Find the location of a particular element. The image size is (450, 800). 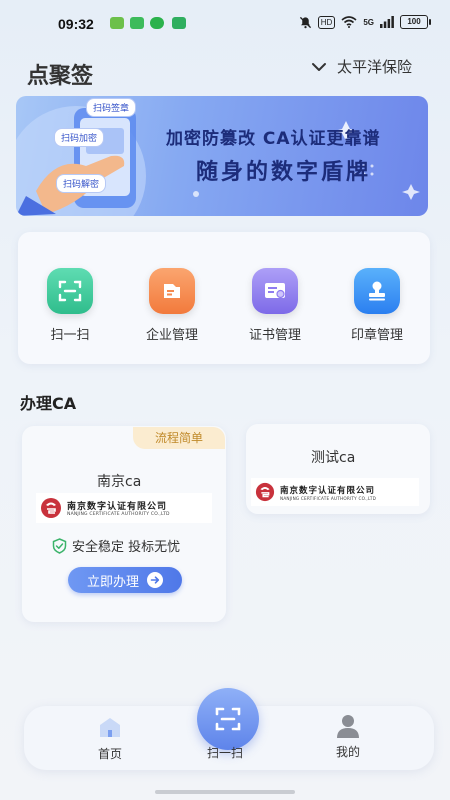

nav-scan-label: 扫一扫 is located at coordinates (225, 752).